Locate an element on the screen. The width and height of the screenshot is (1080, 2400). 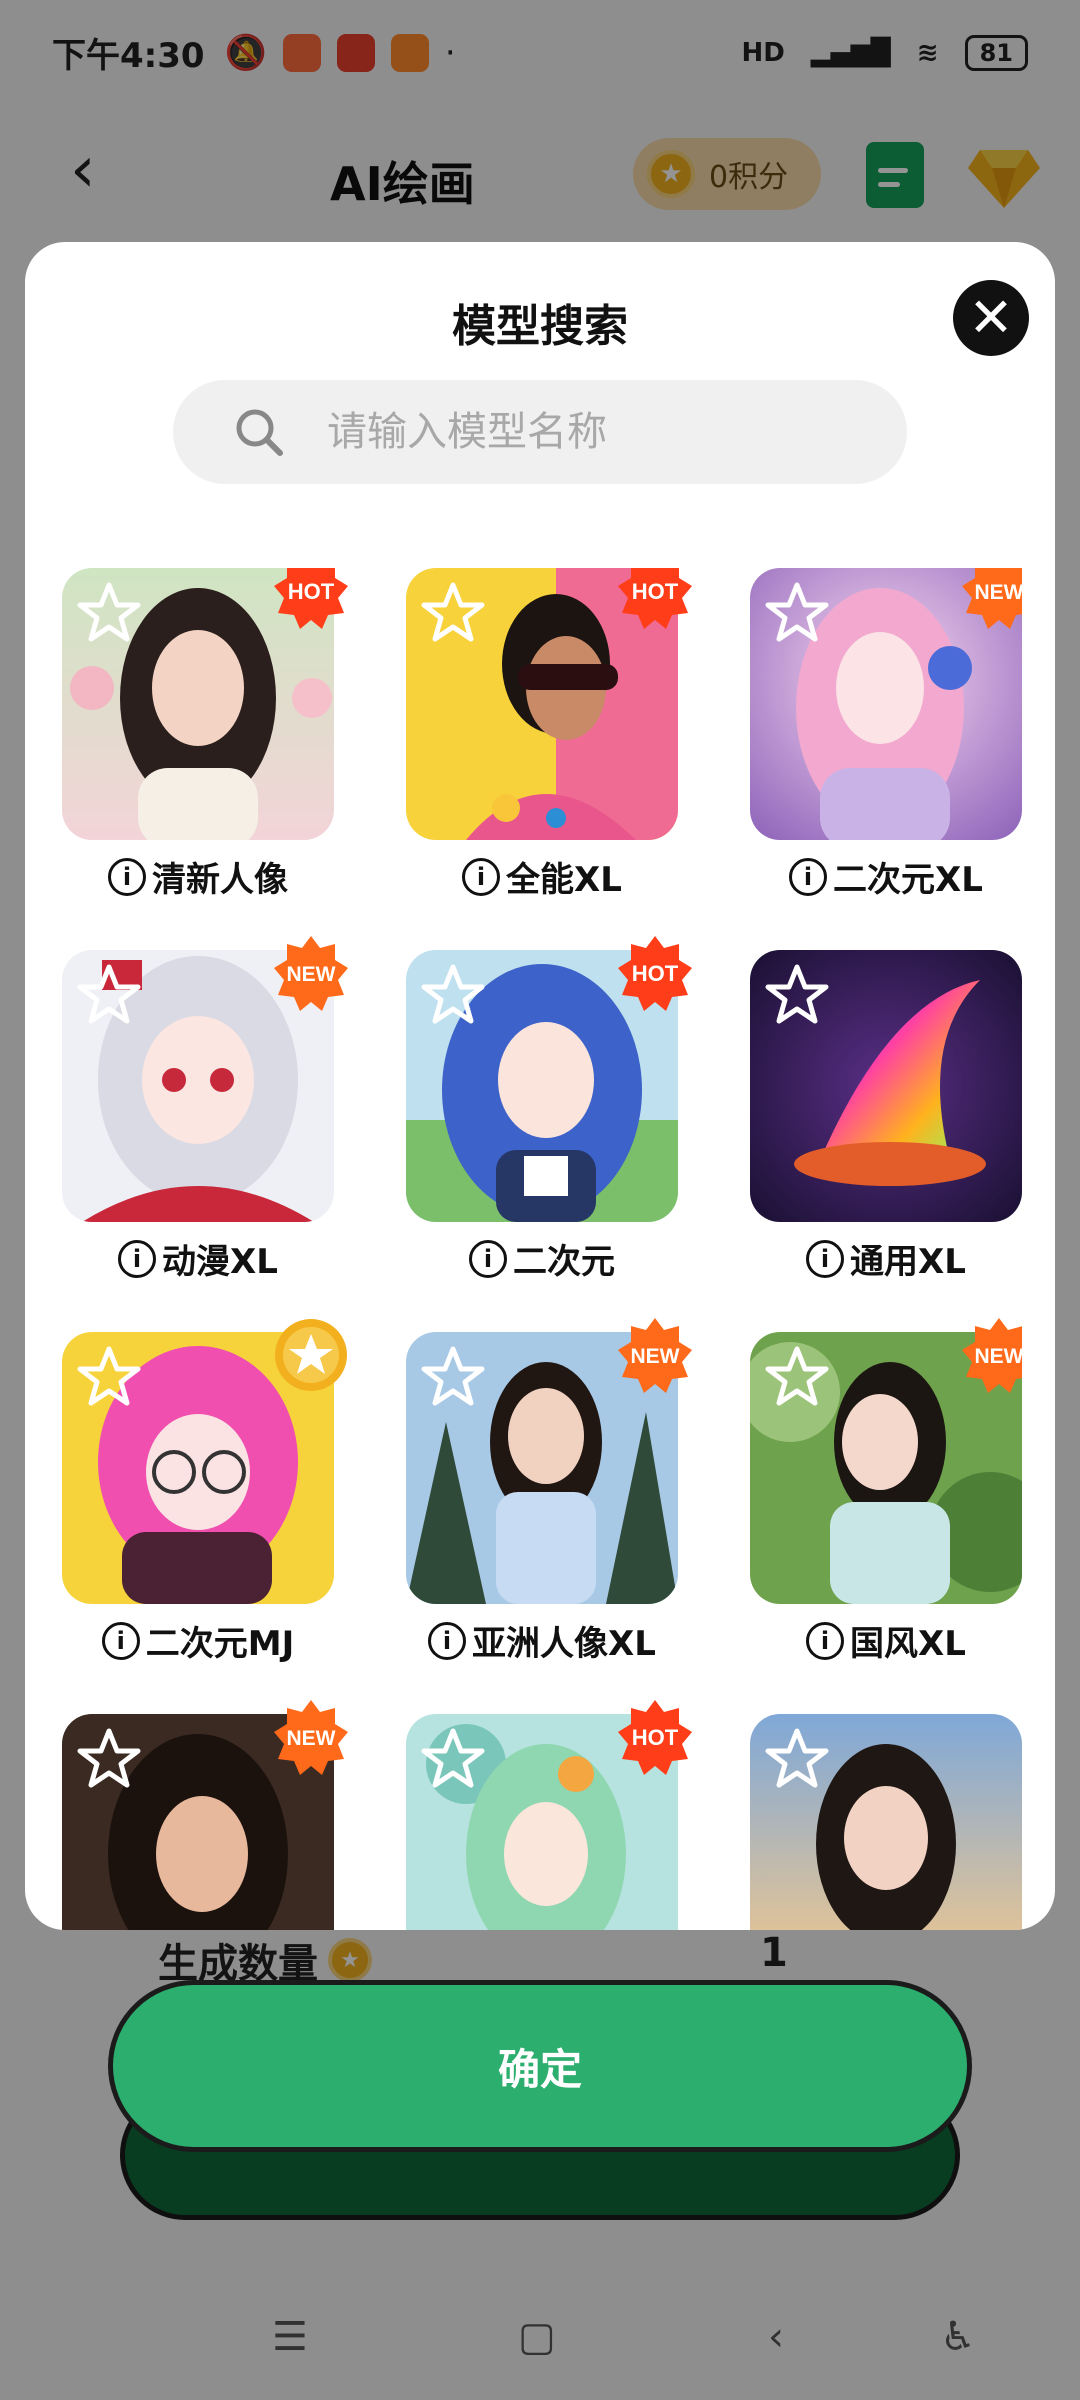
confirm-button: 确定 is located at coordinates (540, 2066).